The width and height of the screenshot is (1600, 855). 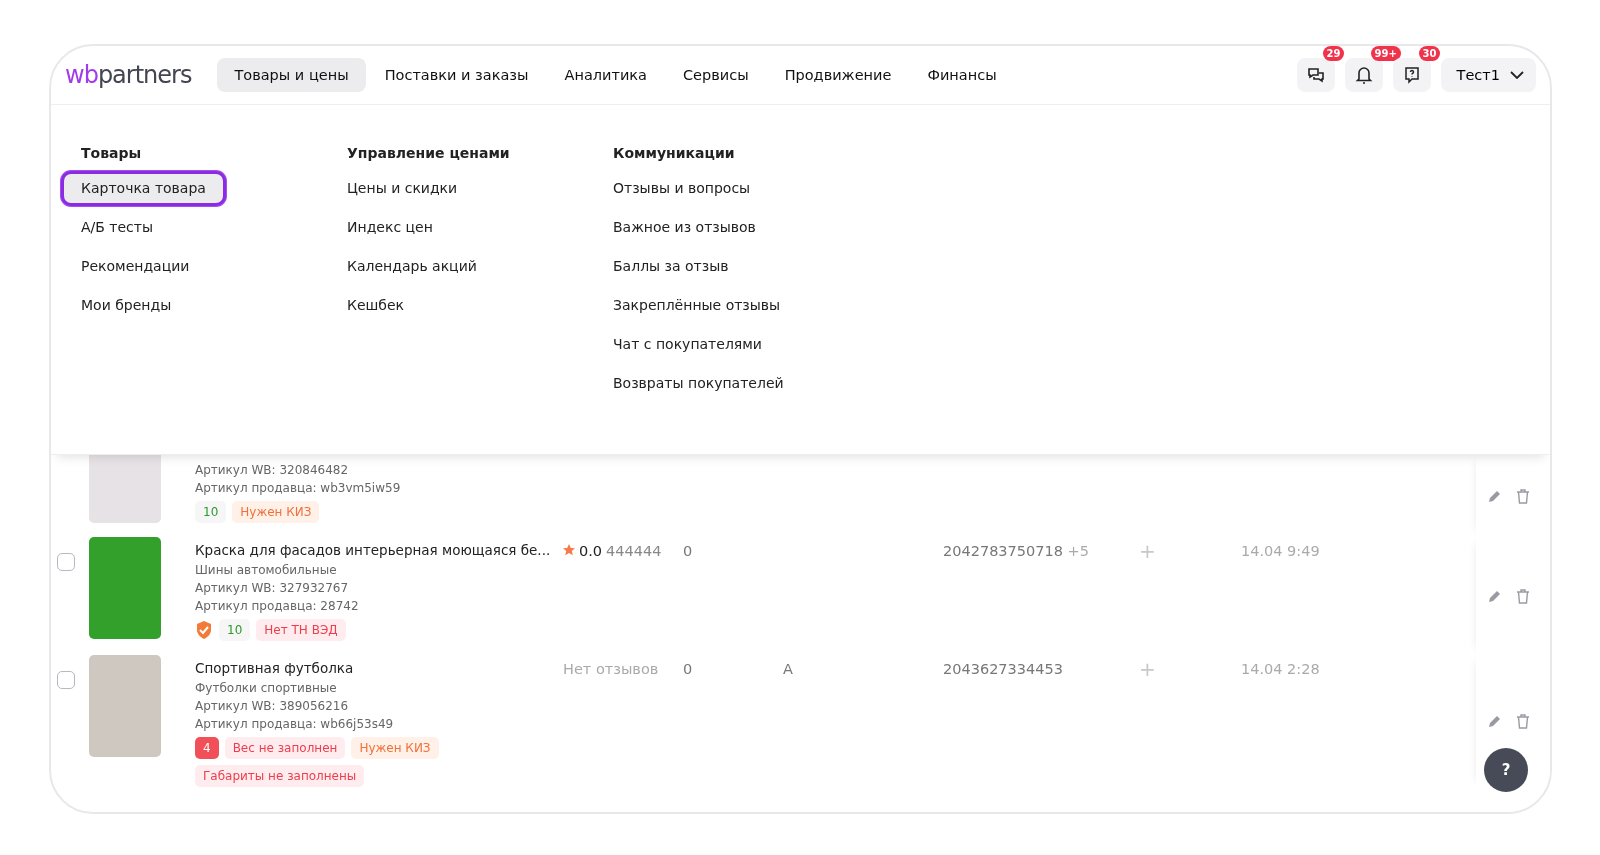 What do you see at coordinates (111, 153) in the screenshot?
I see `menu-section-title: Товары` at bounding box center [111, 153].